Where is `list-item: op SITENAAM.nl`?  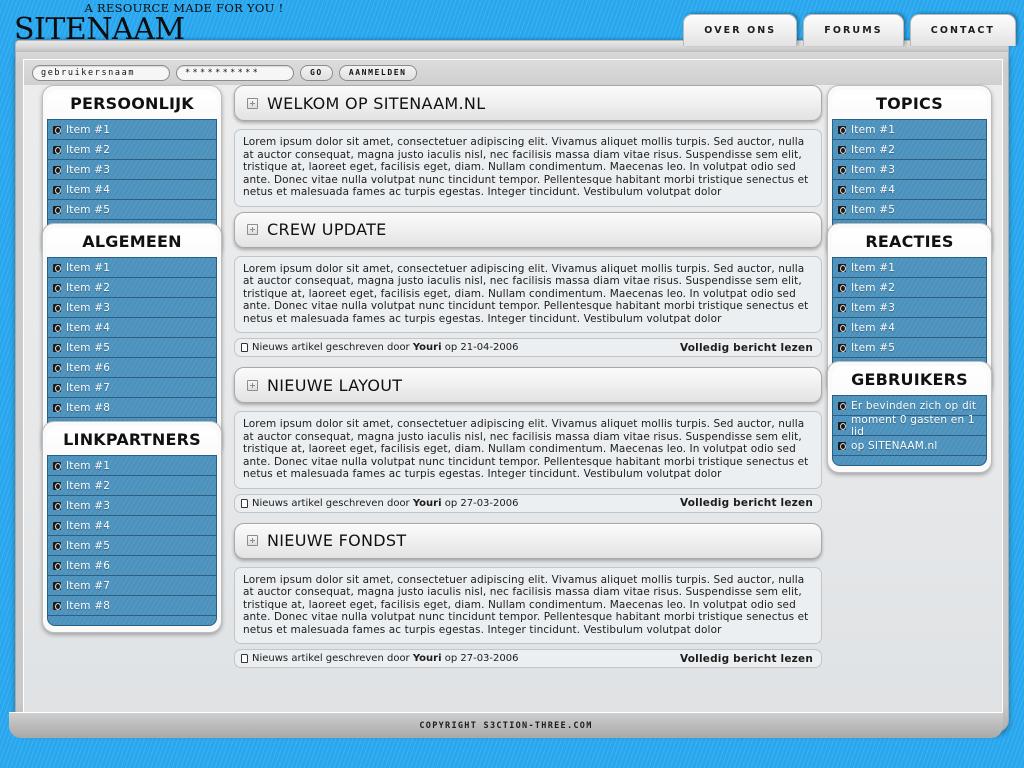 list-item: op SITENAAM.nl is located at coordinates (909, 446).